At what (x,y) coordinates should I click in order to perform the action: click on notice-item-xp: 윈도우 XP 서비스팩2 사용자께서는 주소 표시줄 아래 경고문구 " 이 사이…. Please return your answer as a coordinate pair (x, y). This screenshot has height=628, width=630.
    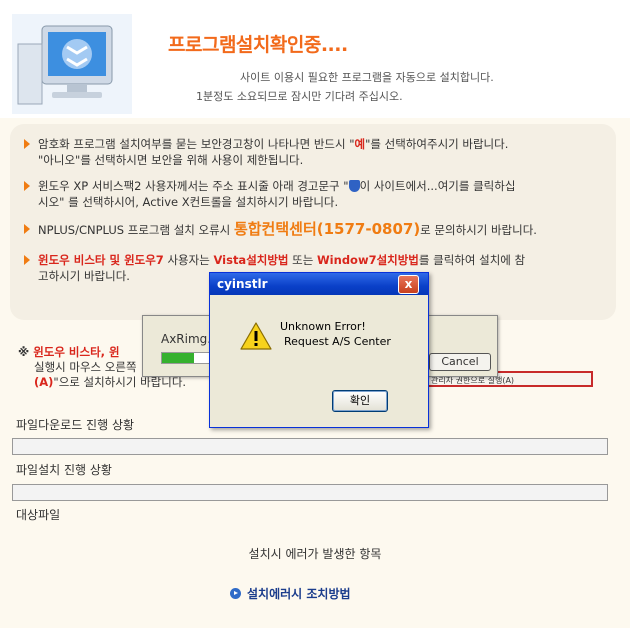
    Looking at the image, I should click on (318, 194).